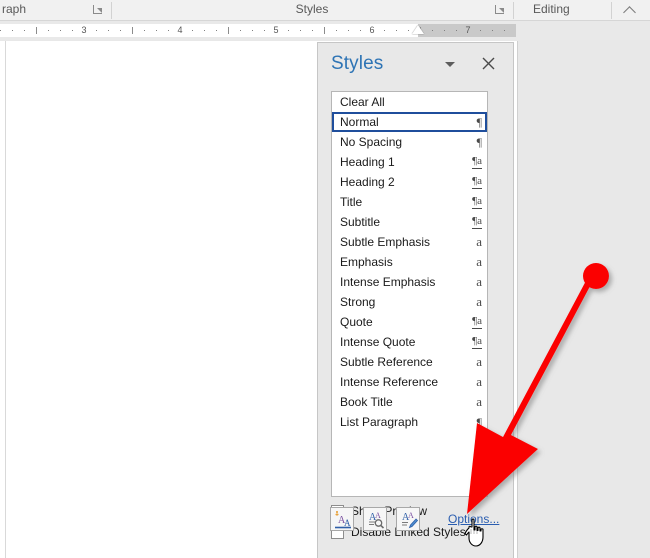 The height and width of the screenshot is (558, 650). What do you see at coordinates (409, 362) in the screenshot?
I see `style-list-item: Subtle Reference a` at bounding box center [409, 362].